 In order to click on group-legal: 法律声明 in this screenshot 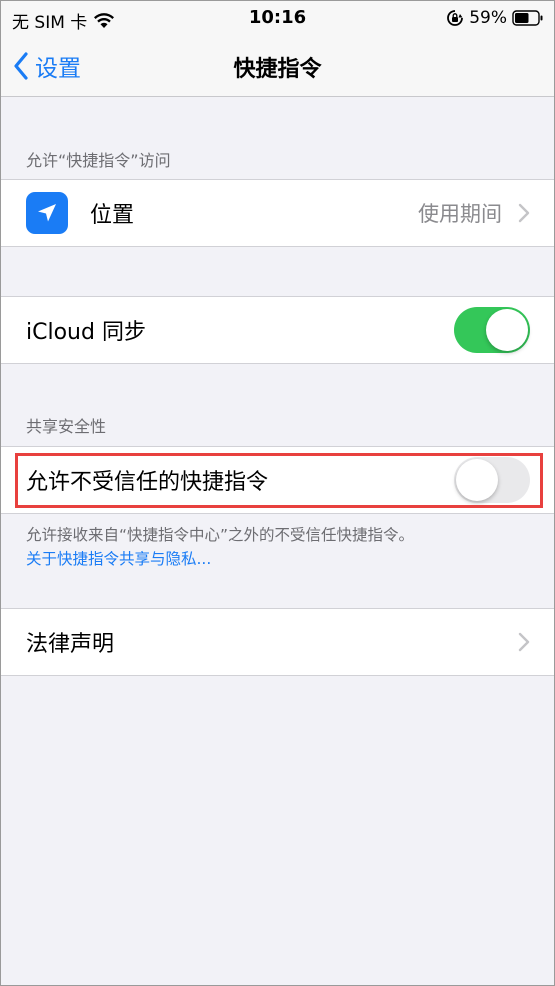, I will do `click(277, 642)`.